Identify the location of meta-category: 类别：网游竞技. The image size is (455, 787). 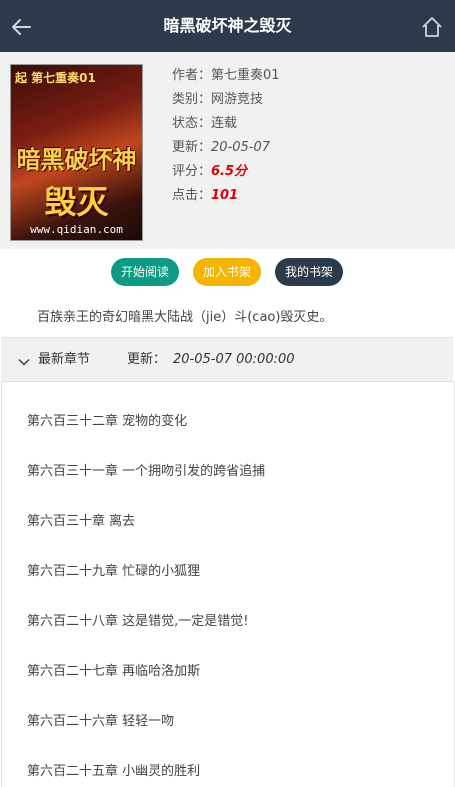
(226, 100).